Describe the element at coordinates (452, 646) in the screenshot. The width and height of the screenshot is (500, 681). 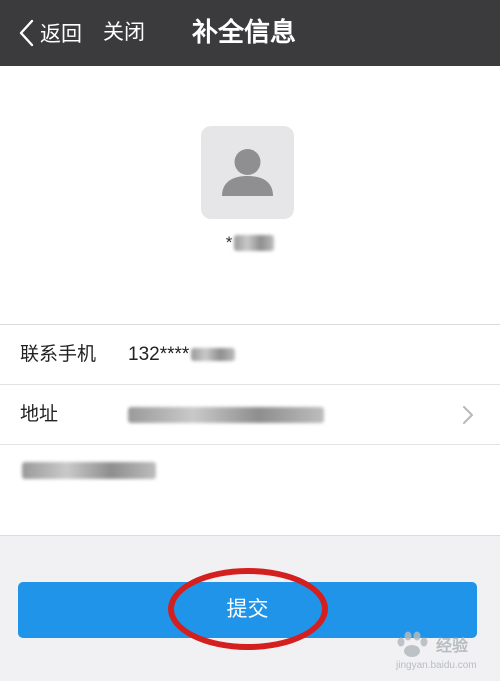
I see `watermark-word: 经验` at that location.